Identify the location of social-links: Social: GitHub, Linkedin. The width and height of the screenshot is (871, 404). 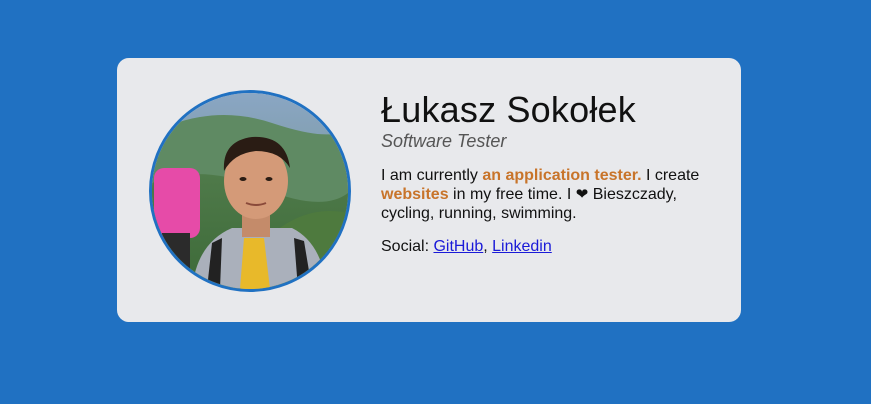
(551, 246).